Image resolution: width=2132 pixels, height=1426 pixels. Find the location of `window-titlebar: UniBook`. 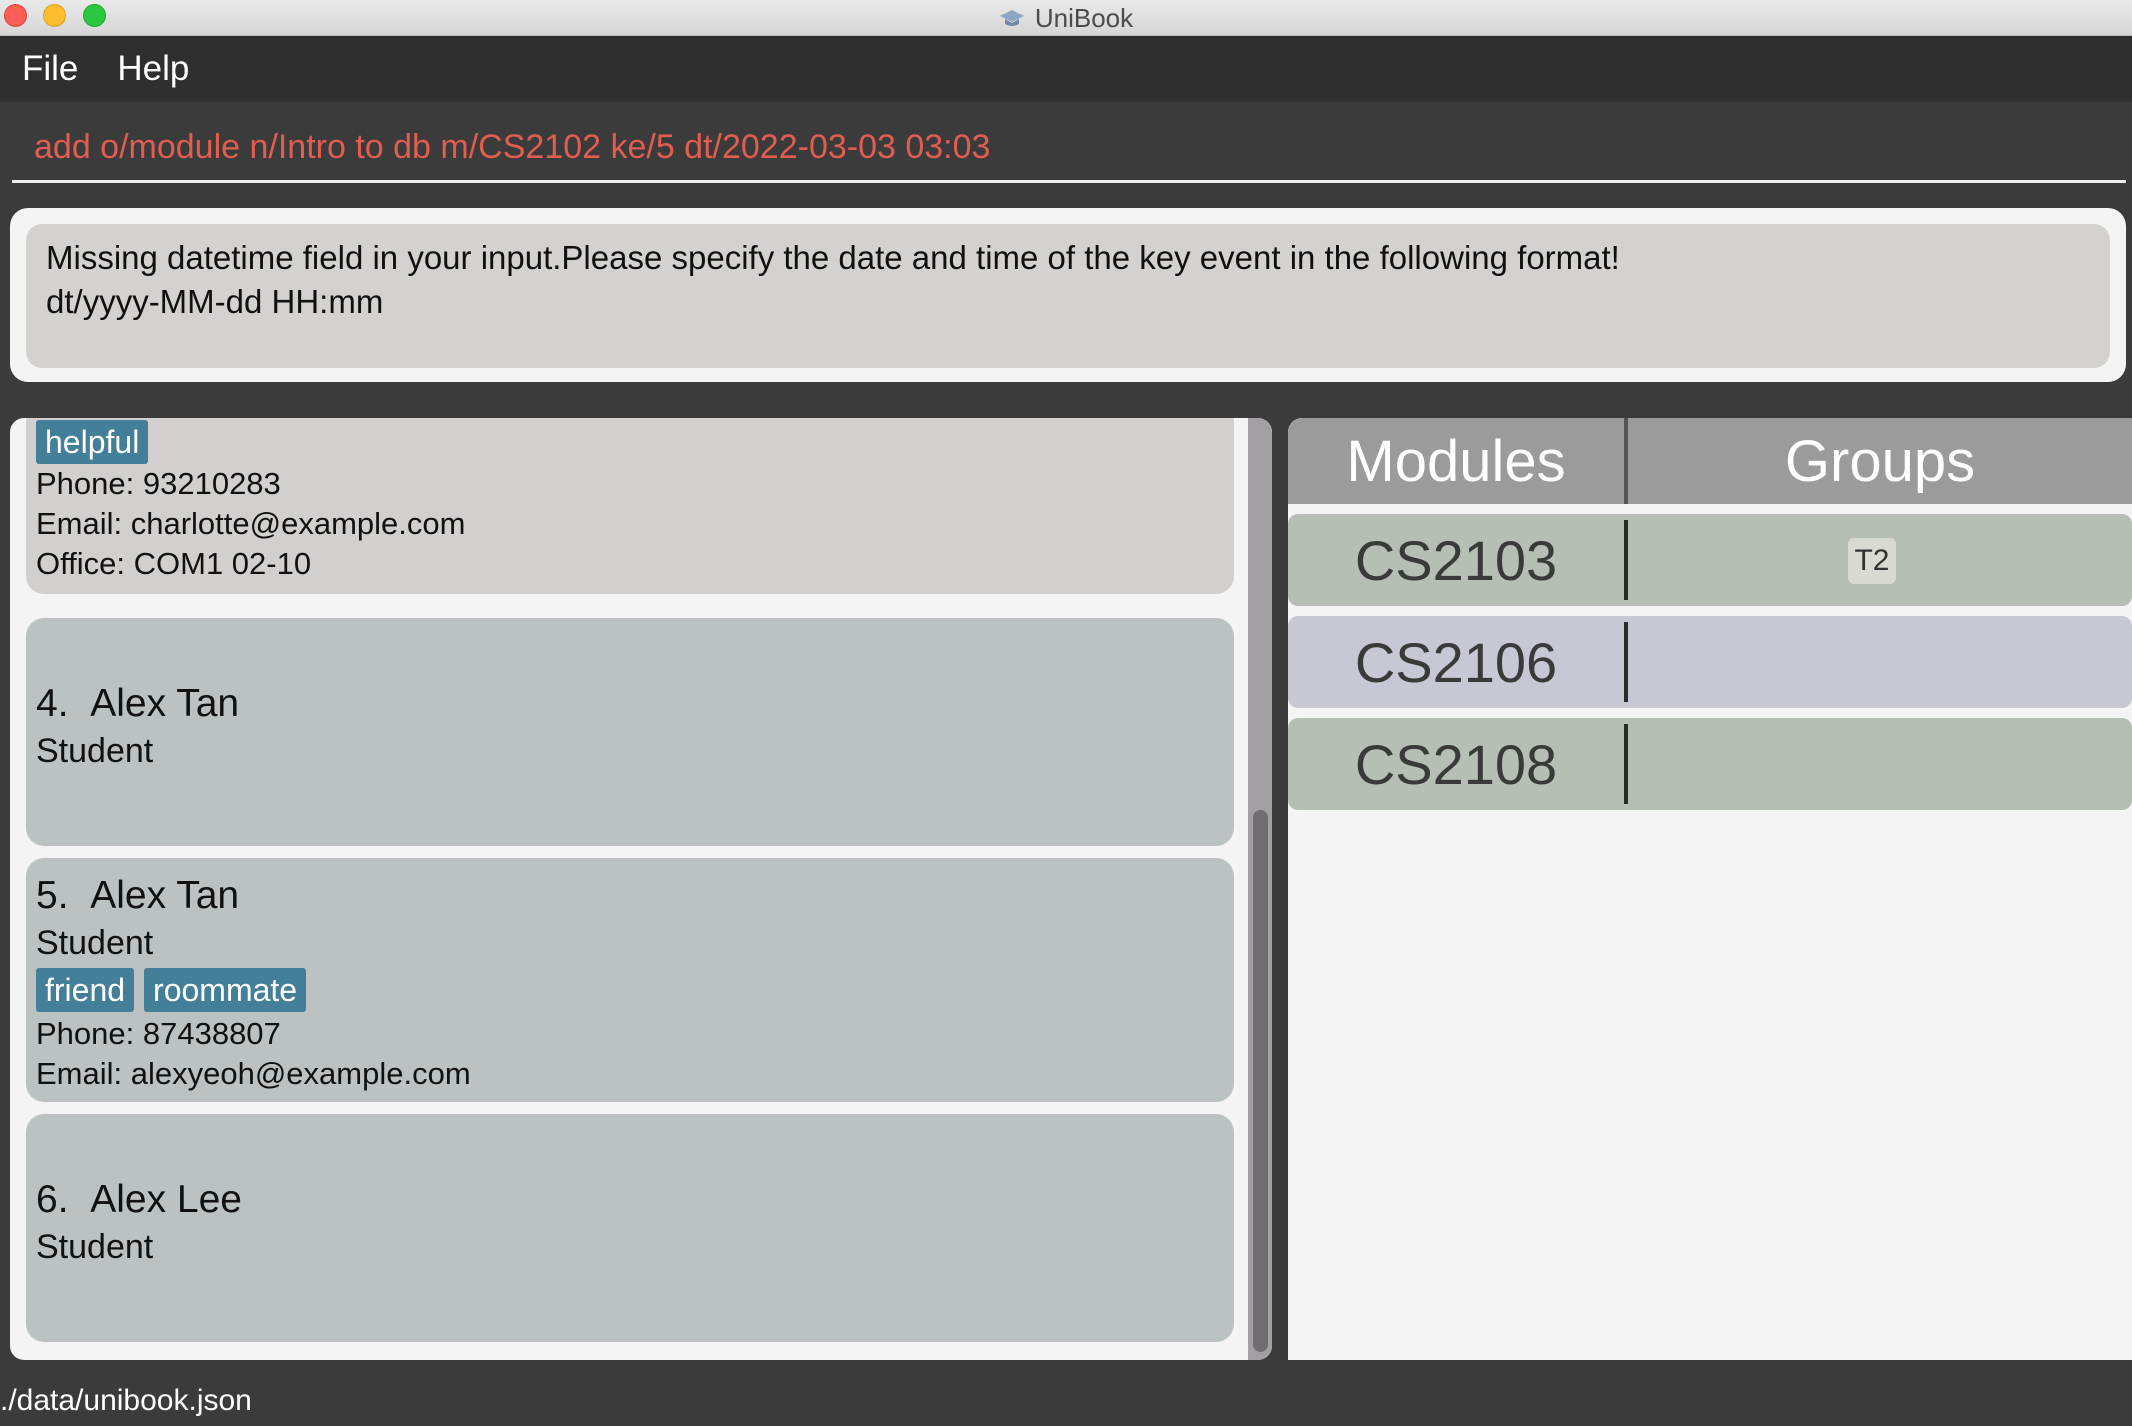

window-titlebar: UniBook is located at coordinates (1066, 18).